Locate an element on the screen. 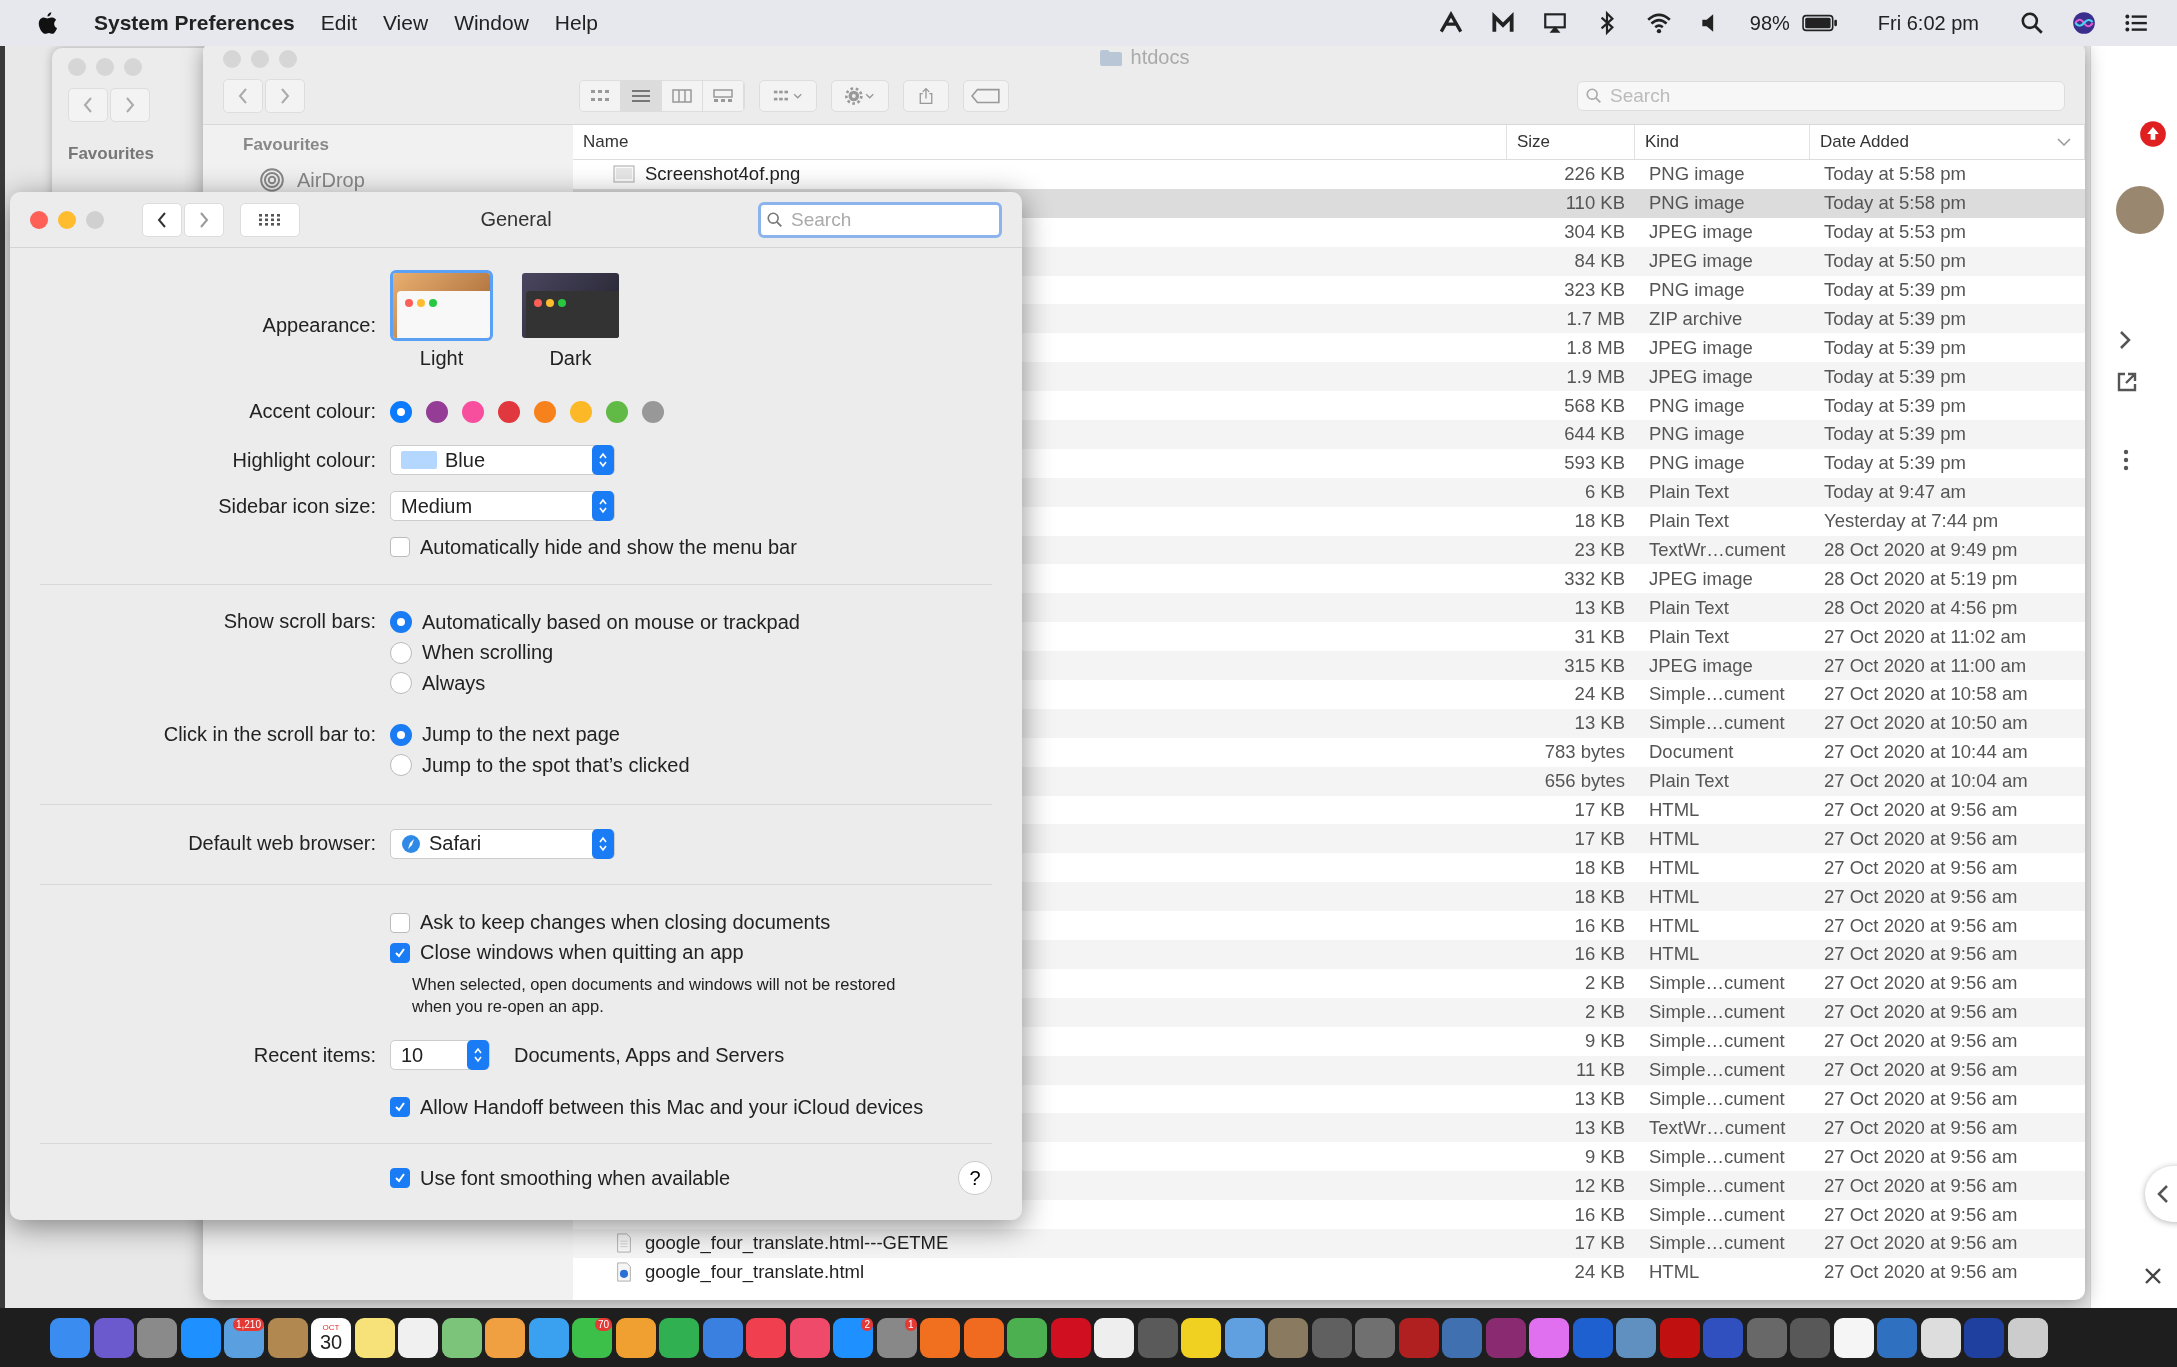  notification-badge: 1,210 is located at coordinates (248, 1324).